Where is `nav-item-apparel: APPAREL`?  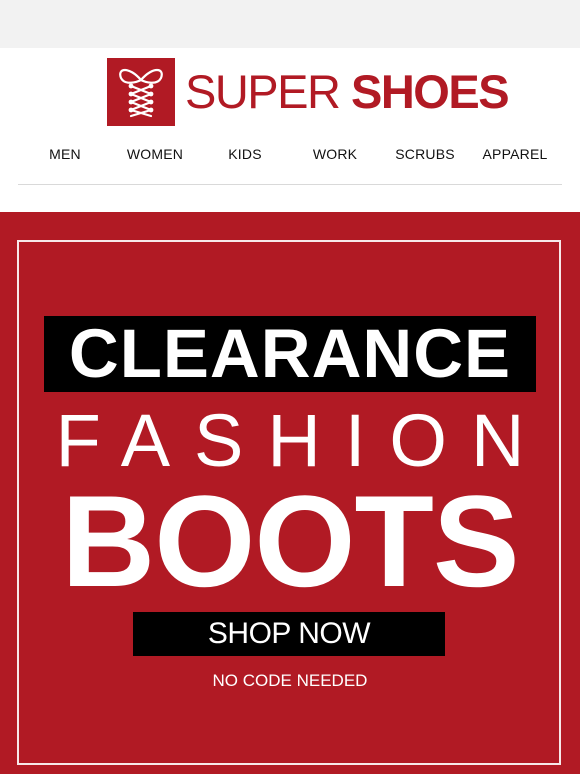 nav-item-apparel: APPAREL is located at coordinates (515, 154).